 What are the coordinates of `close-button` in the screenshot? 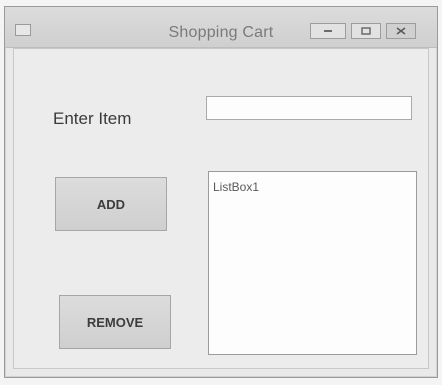 It's located at (401, 31).